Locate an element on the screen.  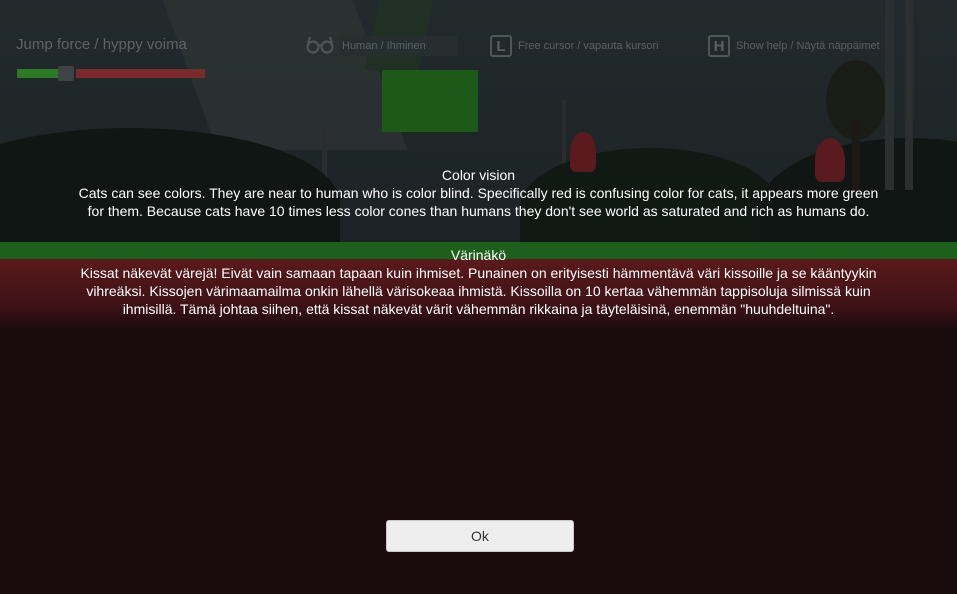
h-key-icon: H is located at coordinates (719, 46).